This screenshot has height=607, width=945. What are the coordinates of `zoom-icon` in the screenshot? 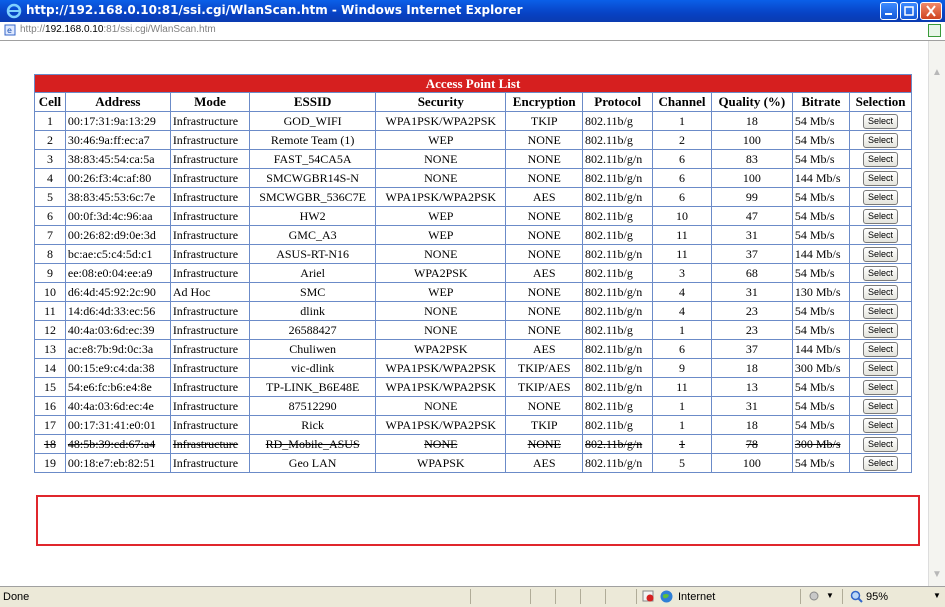 It's located at (856, 596).